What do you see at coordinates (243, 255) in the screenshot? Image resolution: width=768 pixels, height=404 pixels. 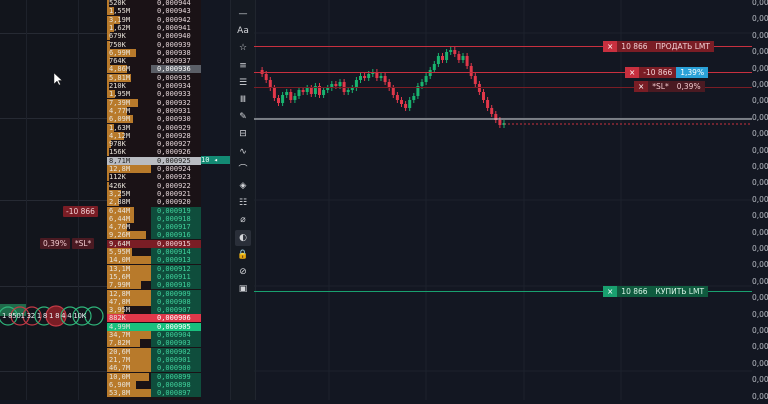 I see `lock-icon: 🔒` at bounding box center [243, 255].